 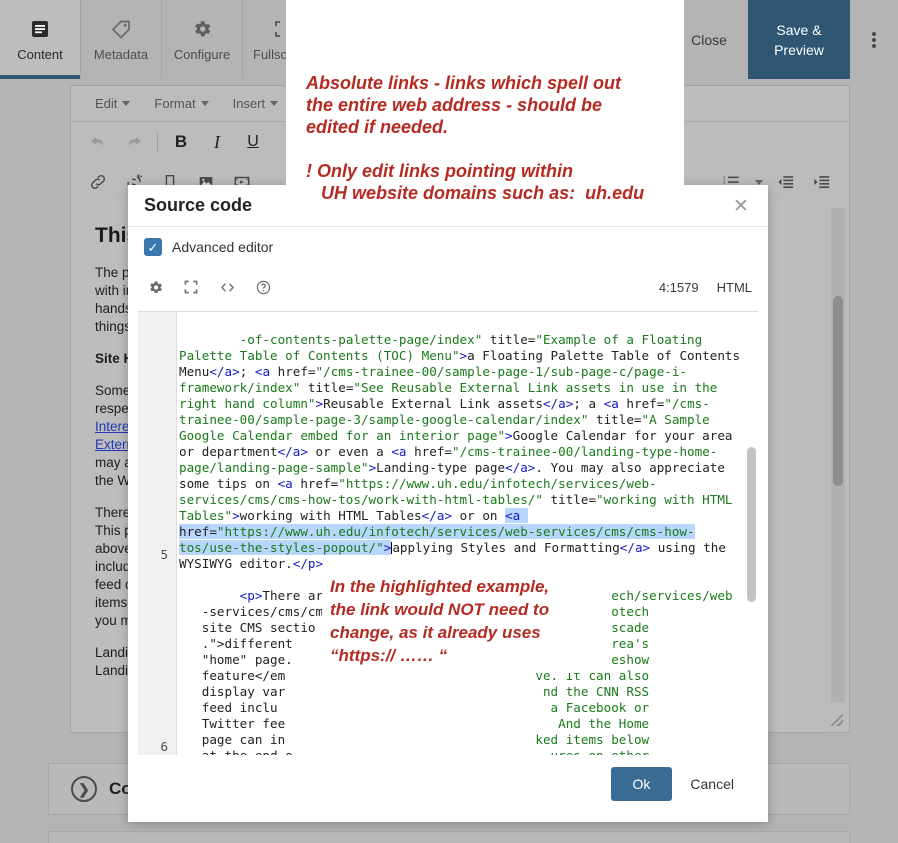 What do you see at coordinates (479, 515) in the screenshot?
I see `code-token: or on` at bounding box center [479, 515].